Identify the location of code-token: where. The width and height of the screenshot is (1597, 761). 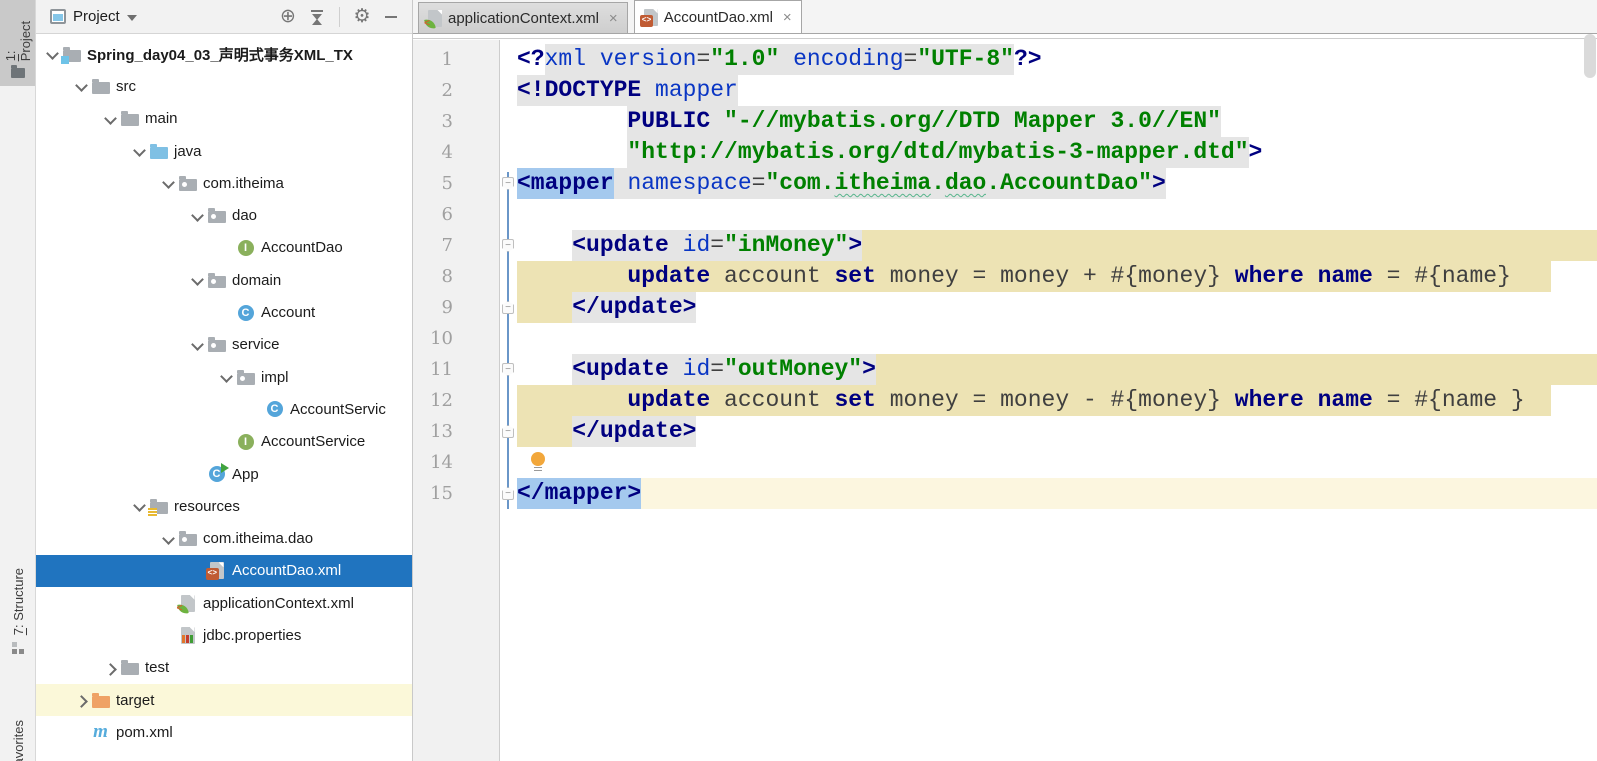
(1269, 400).